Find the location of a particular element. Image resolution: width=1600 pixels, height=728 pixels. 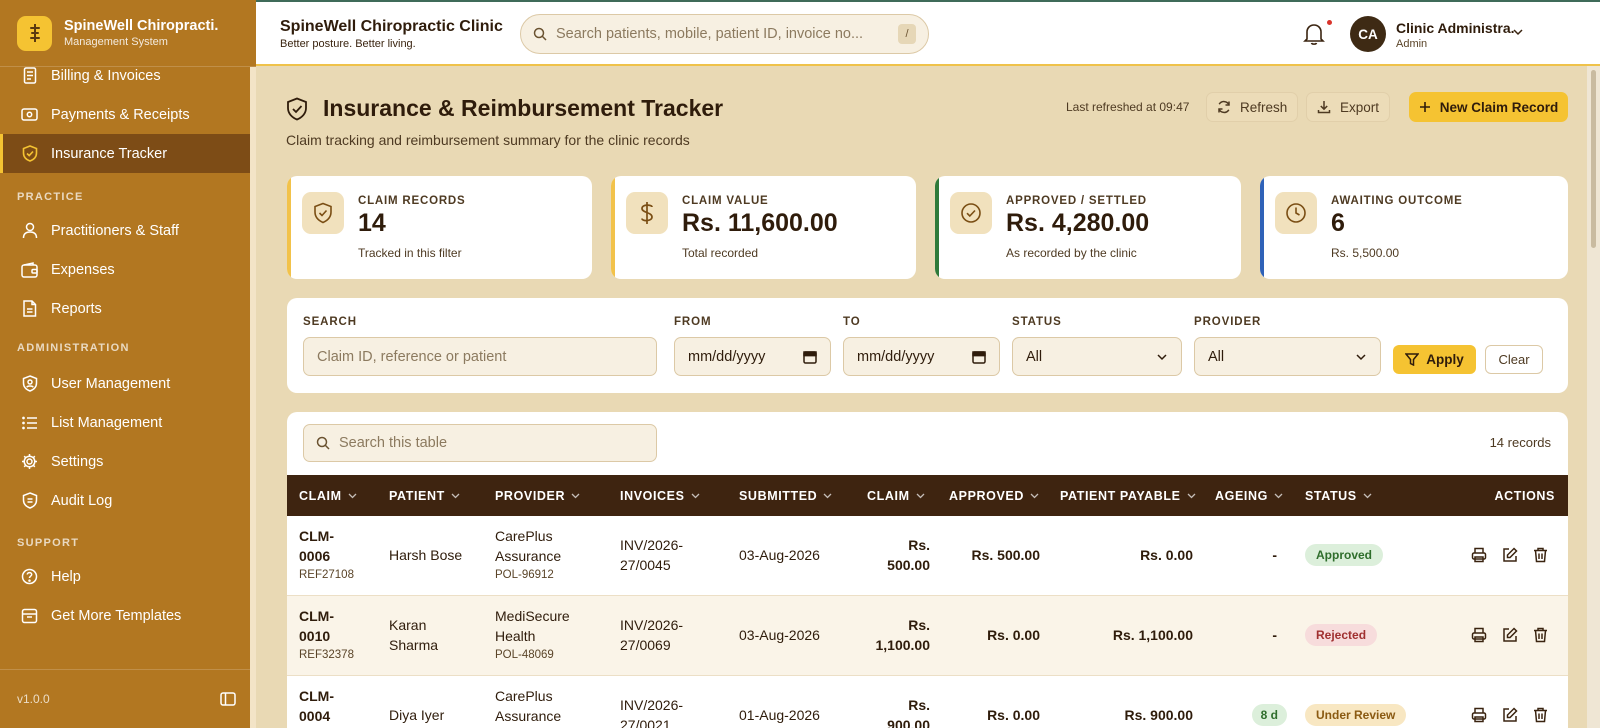

sidebar-item-label: User Management is located at coordinates (111, 383).